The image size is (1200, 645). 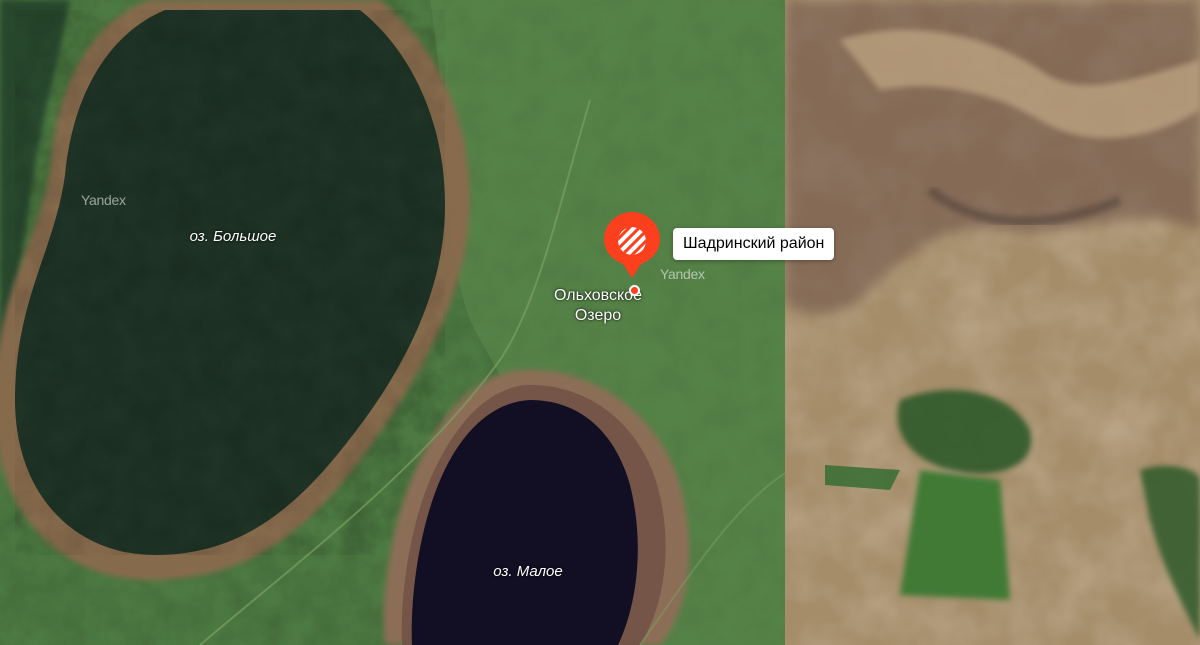 What do you see at coordinates (528, 571) in the screenshot?
I see `lake-label-maloe: оз. Малое` at bounding box center [528, 571].